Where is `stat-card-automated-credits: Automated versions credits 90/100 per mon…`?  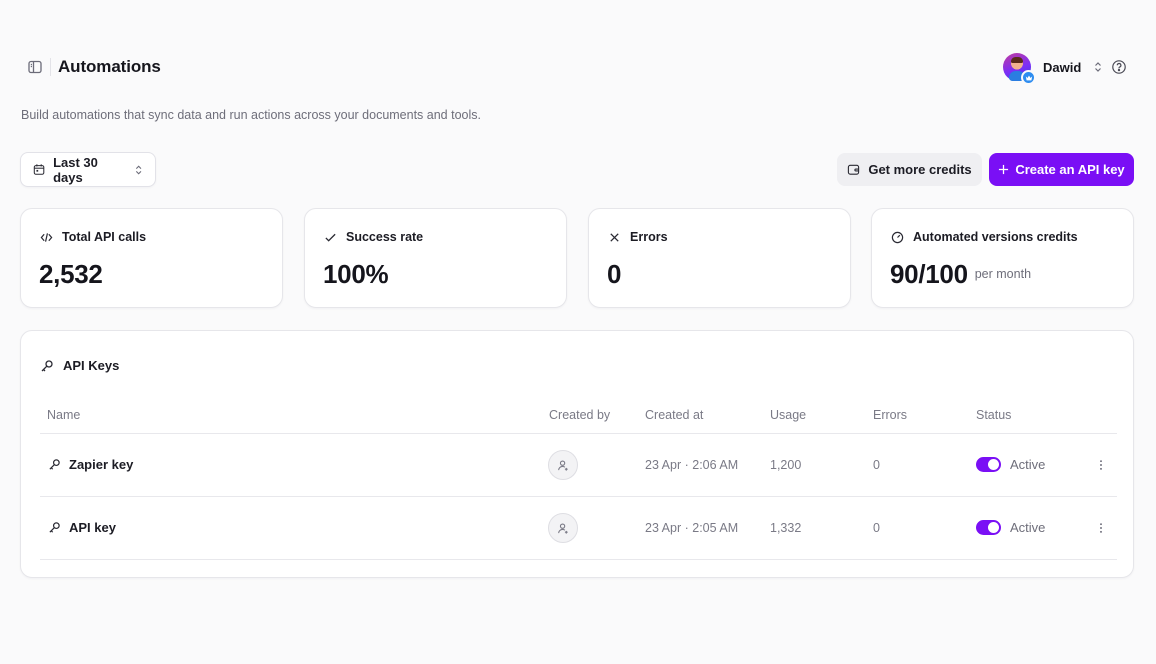 stat-card-automated-credits: Automated versions credits 90/100 per mon… is located at coordinates (1002, 258).